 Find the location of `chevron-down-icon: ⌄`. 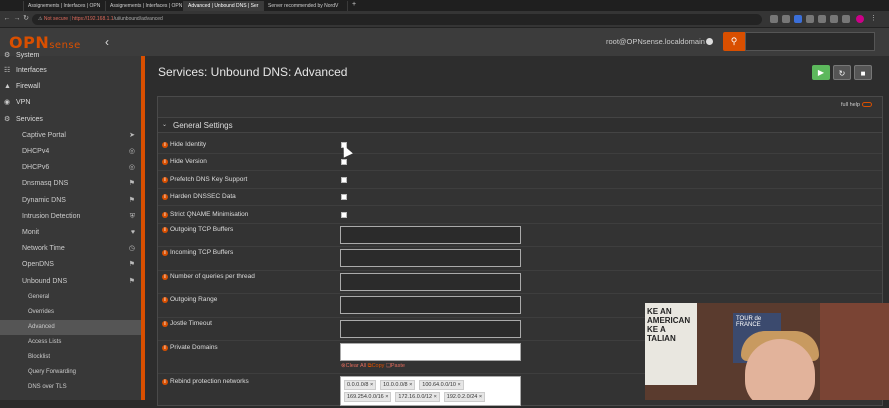

chevron-down-icon: ⌄ is located at coordinates (165, 125).